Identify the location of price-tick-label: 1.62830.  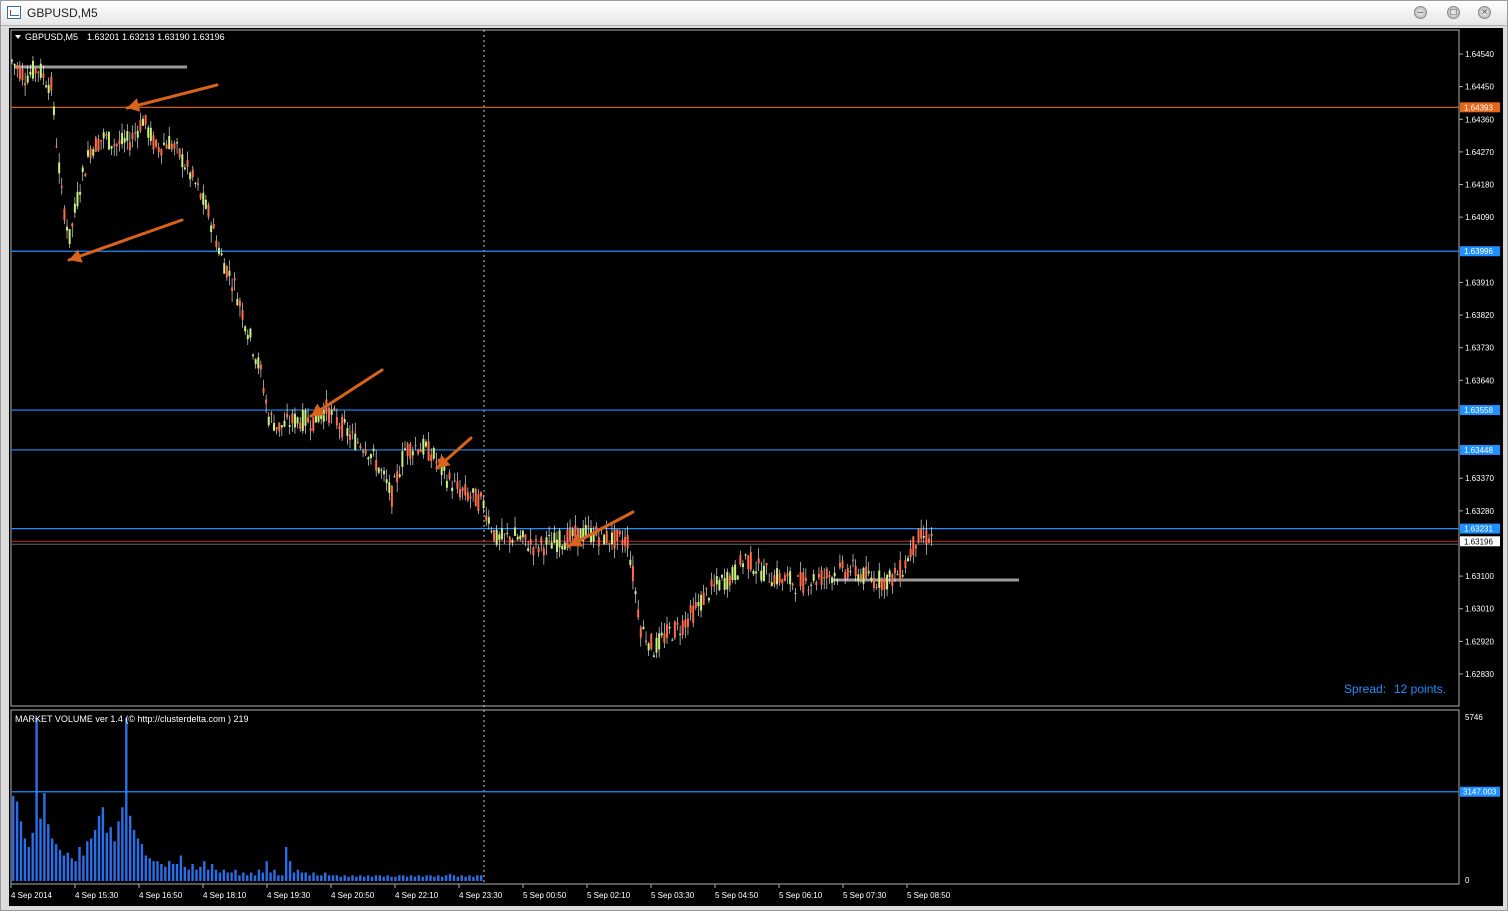
(1479, 674).